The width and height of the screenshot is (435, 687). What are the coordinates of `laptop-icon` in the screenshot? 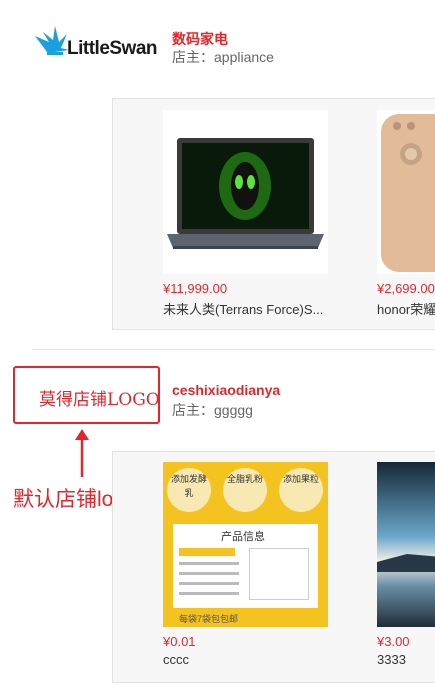 It's located at (245, 192).